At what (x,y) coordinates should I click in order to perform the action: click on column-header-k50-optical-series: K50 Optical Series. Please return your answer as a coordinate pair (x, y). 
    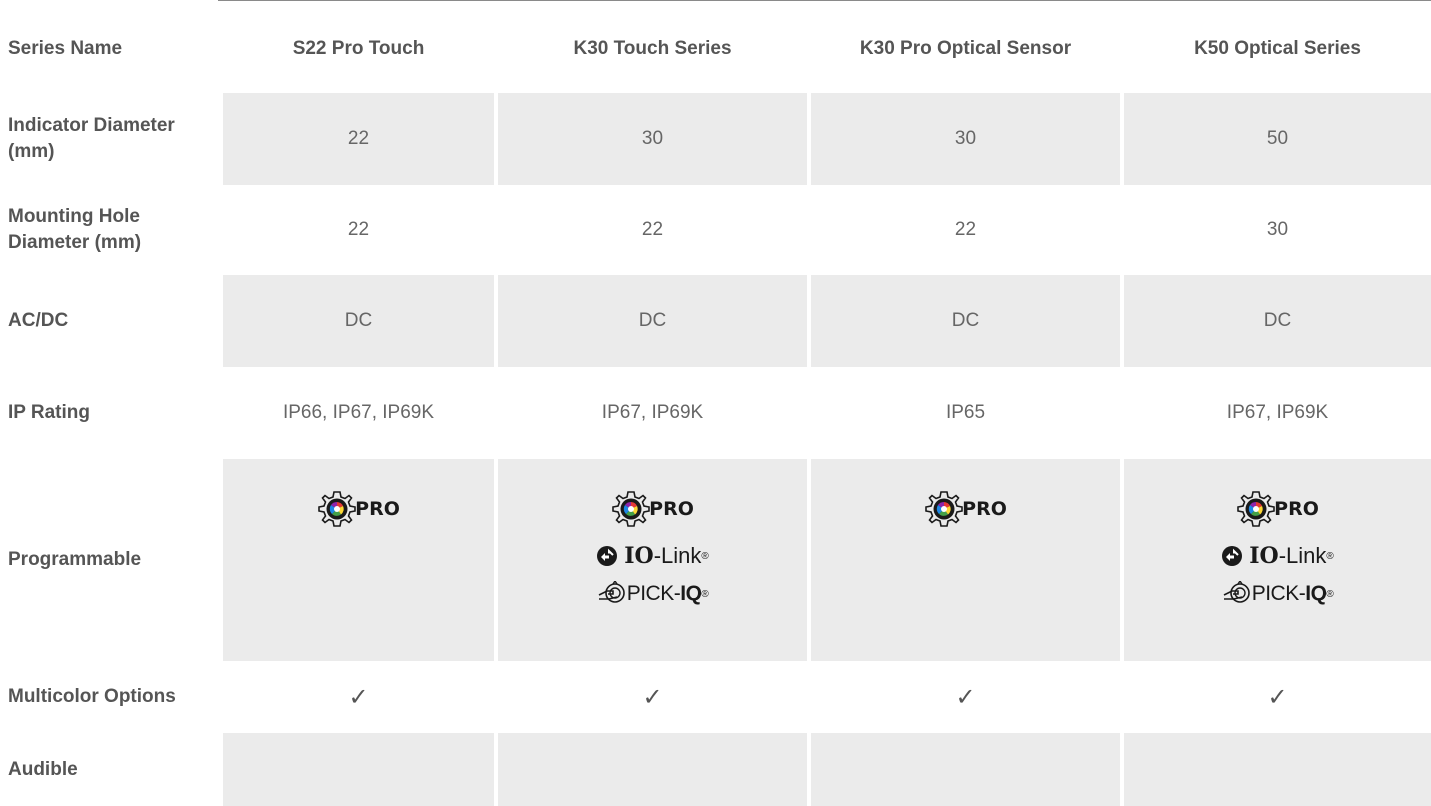
    Looking at the image, I should click on (1277, 48).